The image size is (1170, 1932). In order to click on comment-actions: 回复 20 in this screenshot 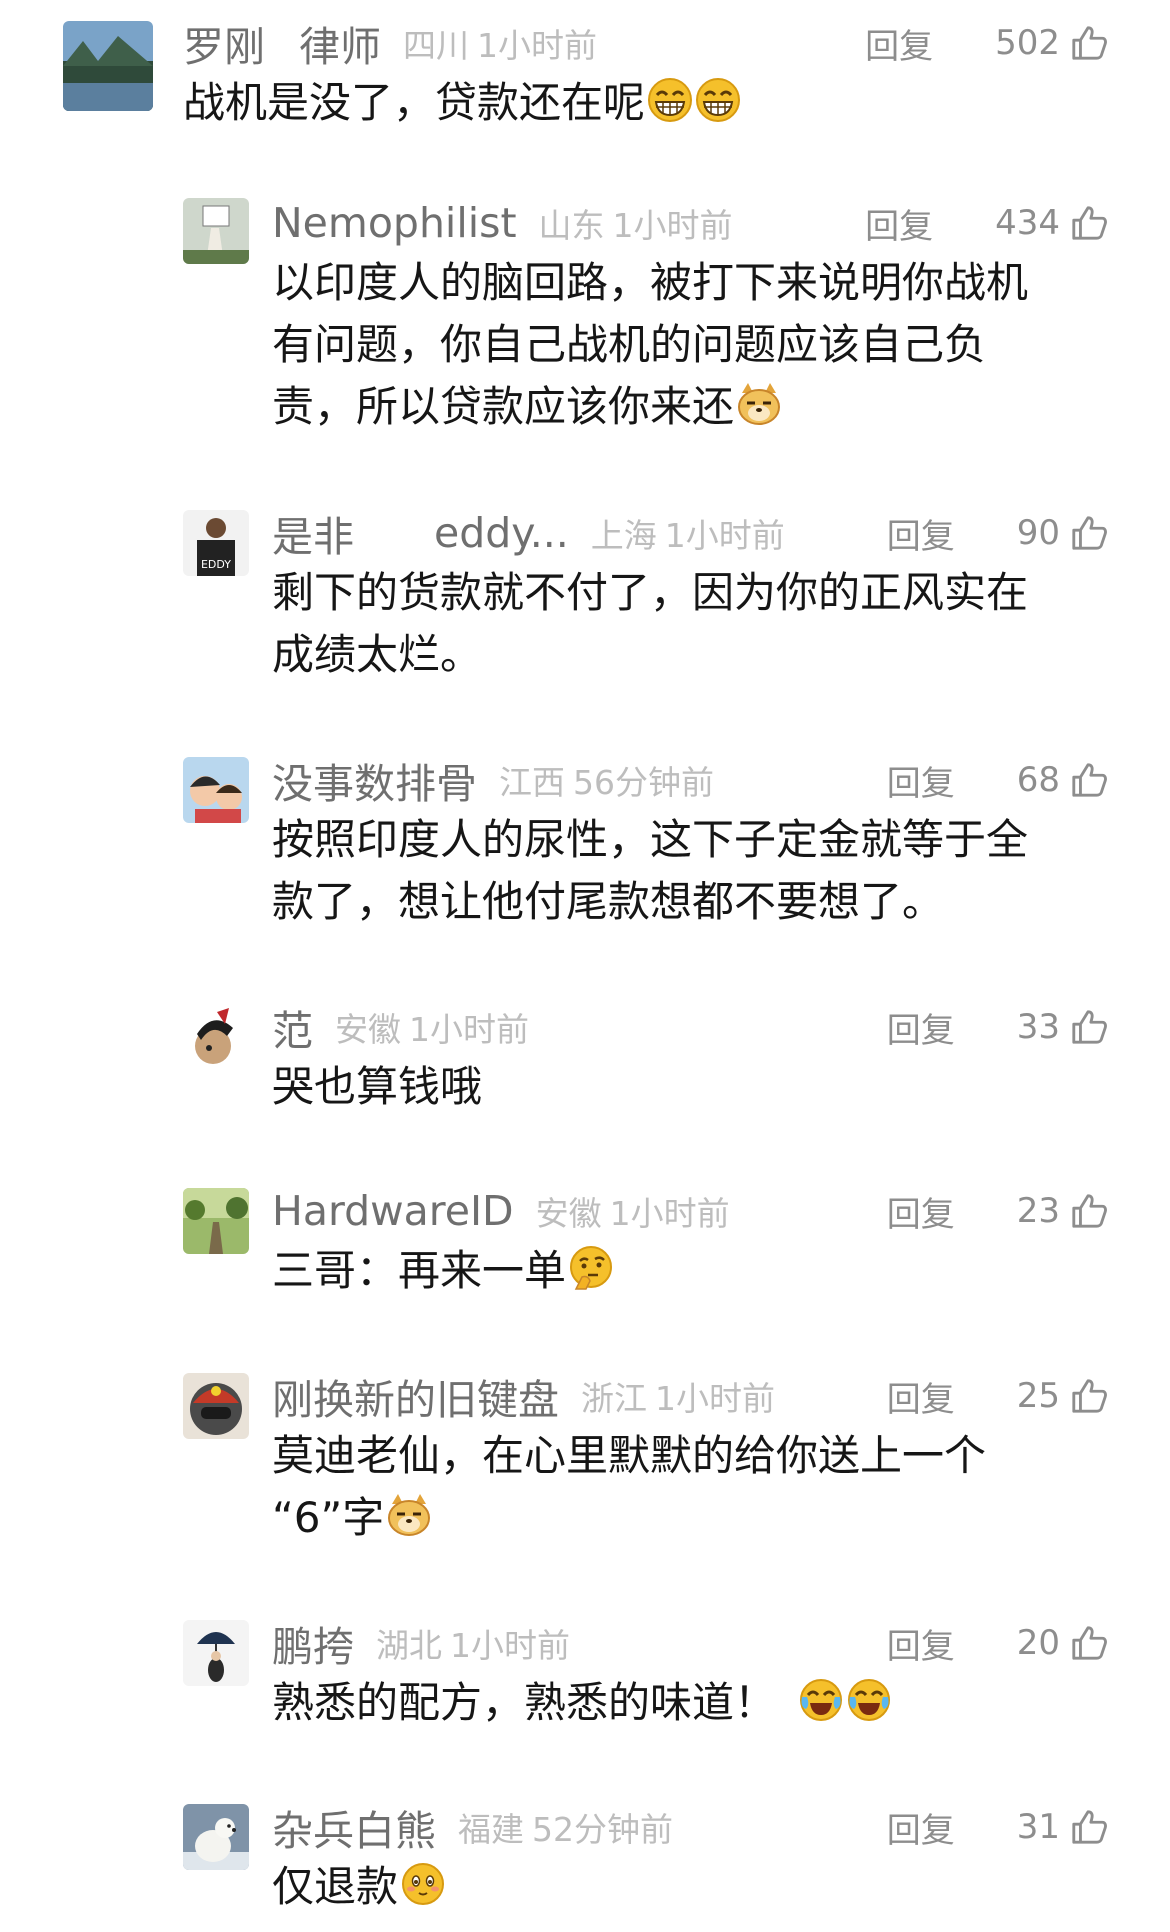, I will do `click(997, 1643)`.